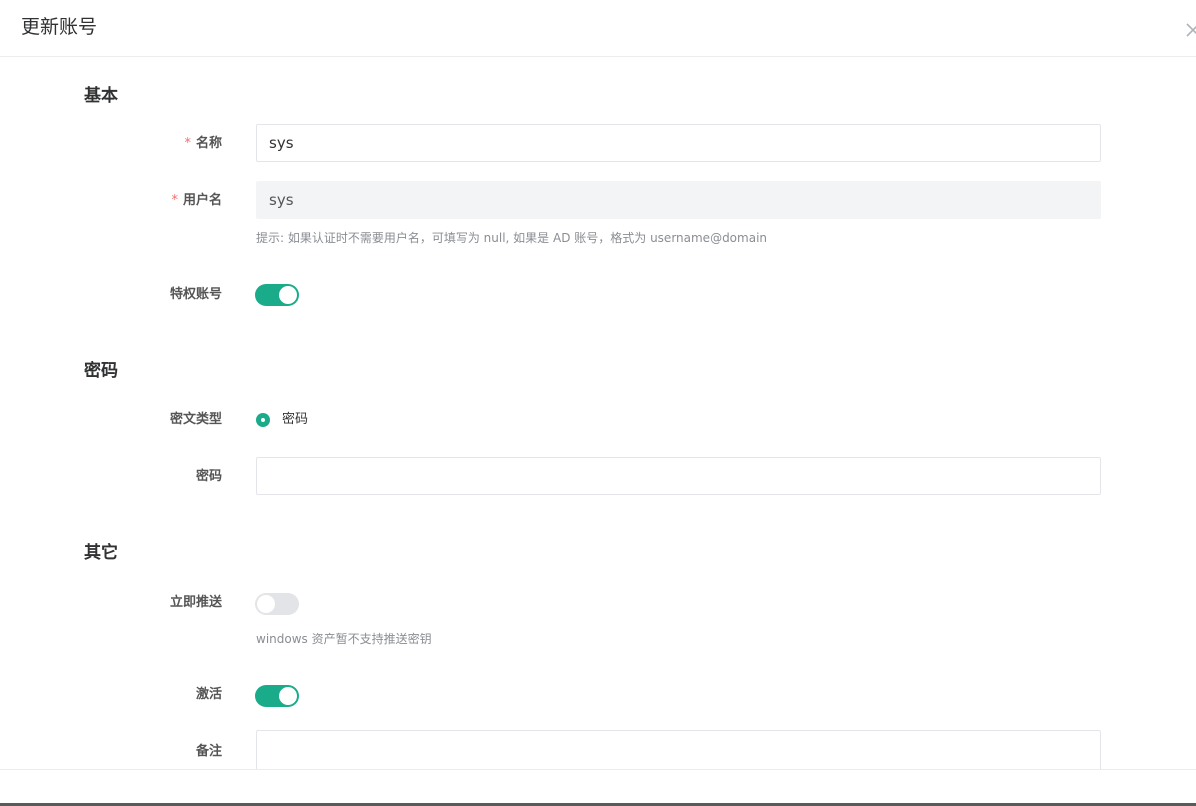  What do you see at coordinates (277, 604) in the screenshot?
I see `push-now-switch` at bounding box center [277, 604].